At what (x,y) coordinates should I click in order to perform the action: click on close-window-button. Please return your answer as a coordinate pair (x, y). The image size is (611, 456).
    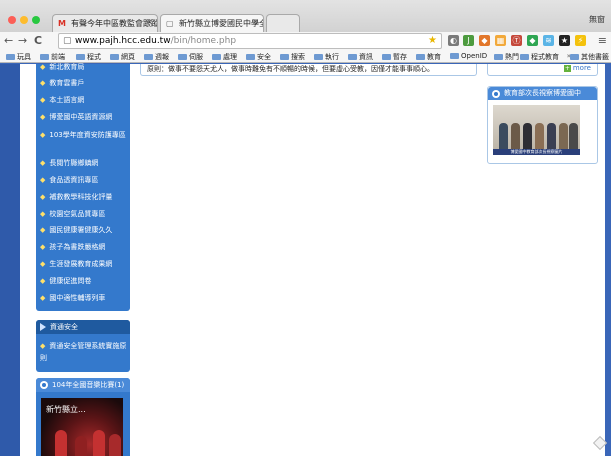
    Looking at the image, I should click on (12, 20).